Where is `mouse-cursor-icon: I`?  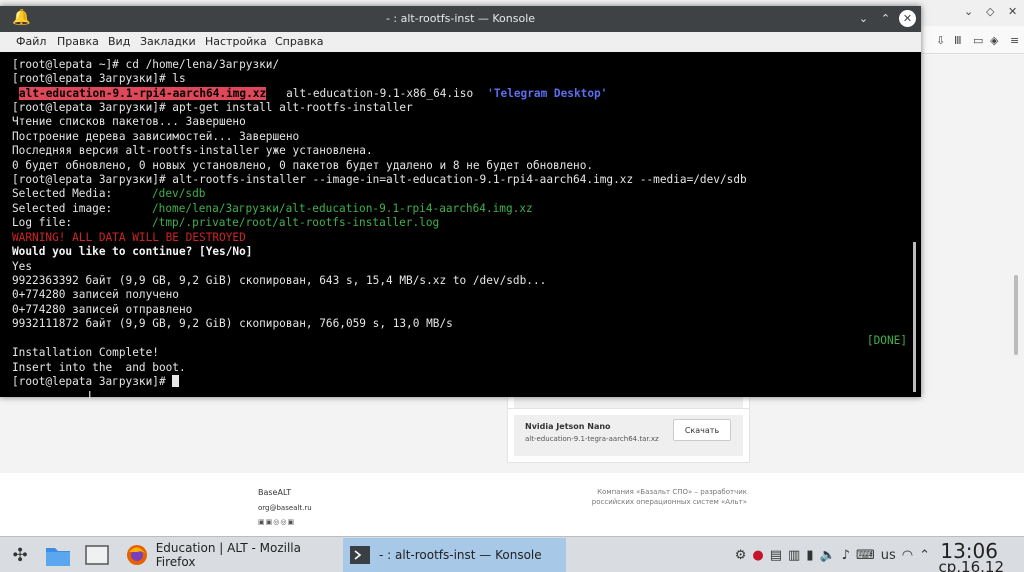 mouse-cursor-icon: I is located at coordinates (90, 396).